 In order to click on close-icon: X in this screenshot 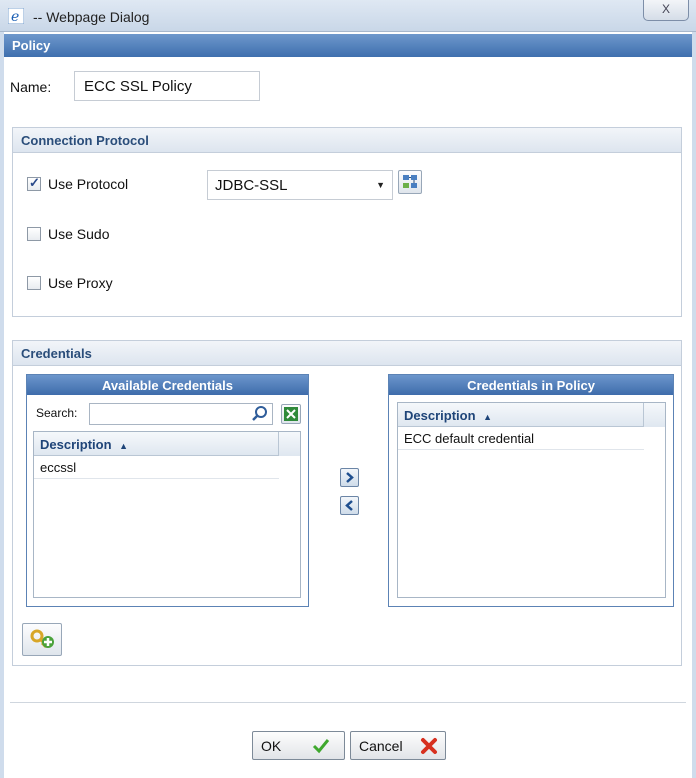, I will do `click(665, 9)`.